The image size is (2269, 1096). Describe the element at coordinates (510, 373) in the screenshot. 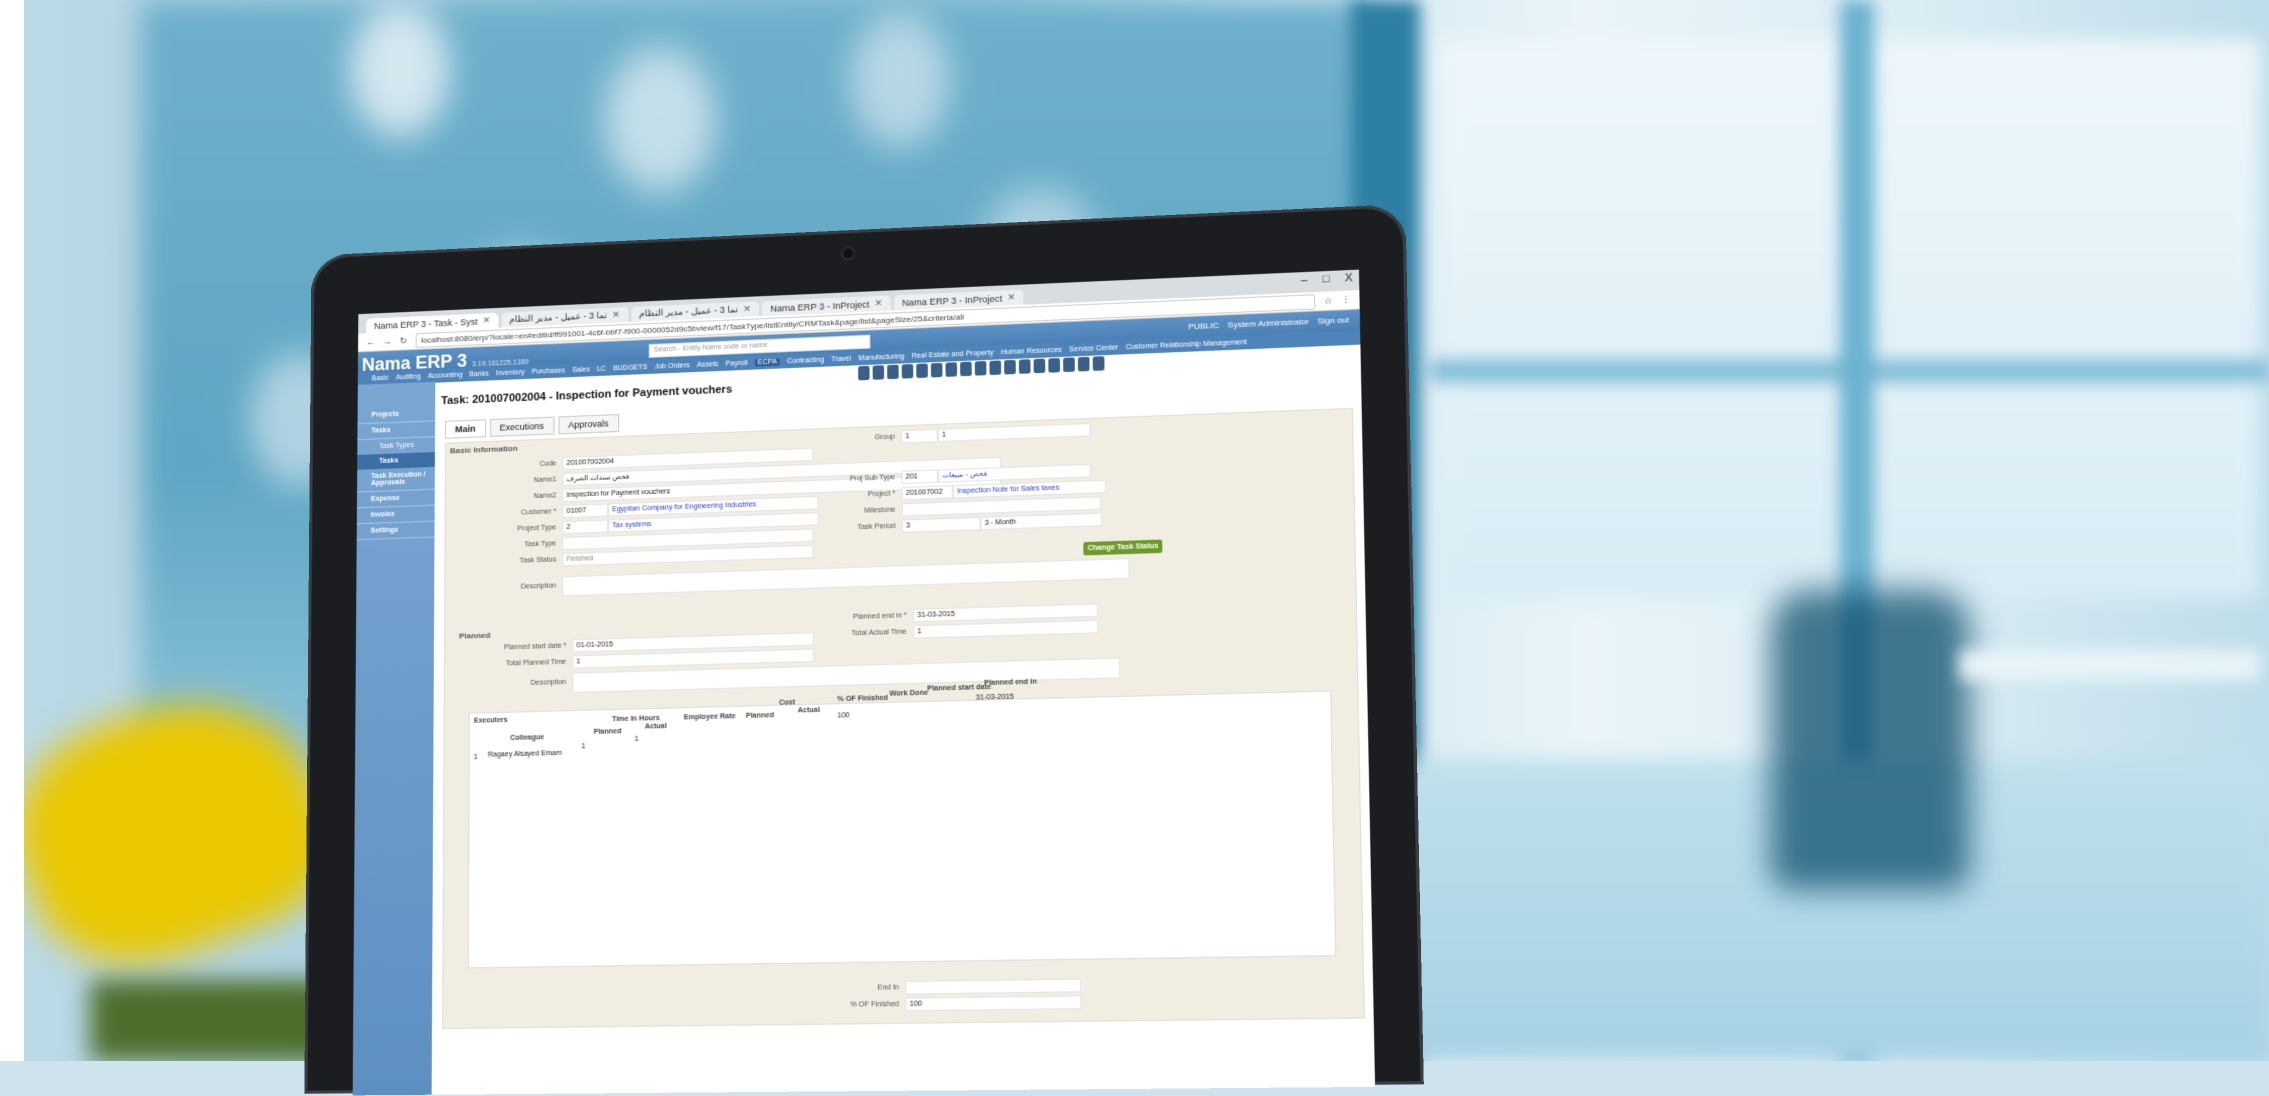

I see `menu-item: Inventory` at that location.